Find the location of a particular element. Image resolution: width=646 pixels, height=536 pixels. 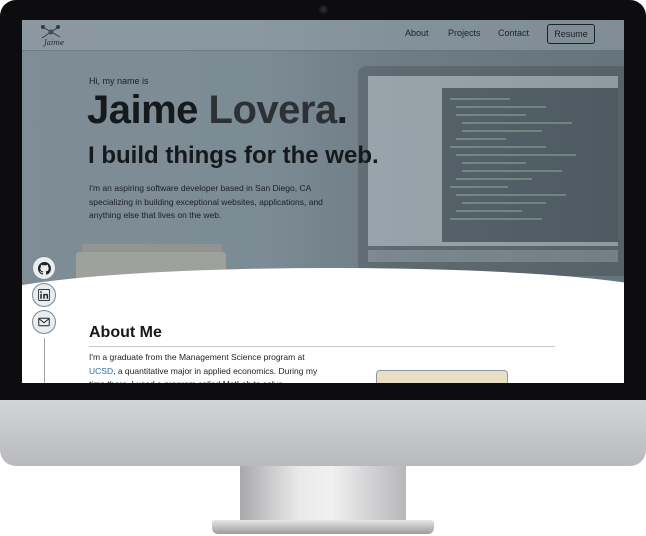

hero-first-name: Jaime is located at coordinates (142, 110).